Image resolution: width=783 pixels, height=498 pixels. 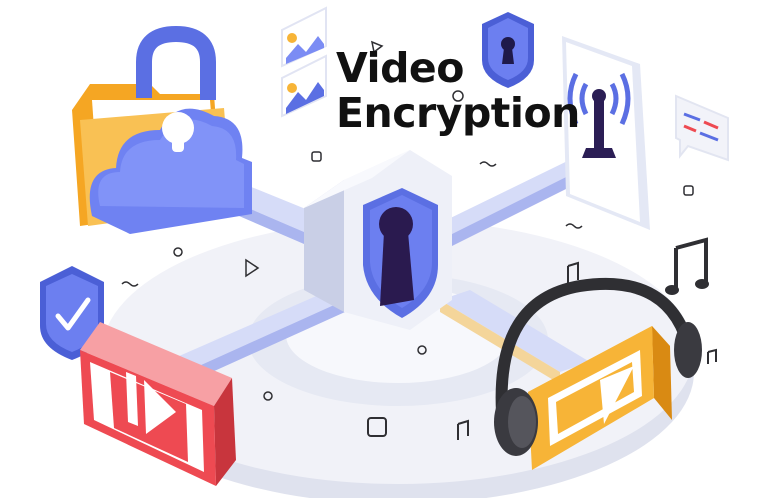 I want to click on page-title: Video Encryption, so click(x=458, y=91).